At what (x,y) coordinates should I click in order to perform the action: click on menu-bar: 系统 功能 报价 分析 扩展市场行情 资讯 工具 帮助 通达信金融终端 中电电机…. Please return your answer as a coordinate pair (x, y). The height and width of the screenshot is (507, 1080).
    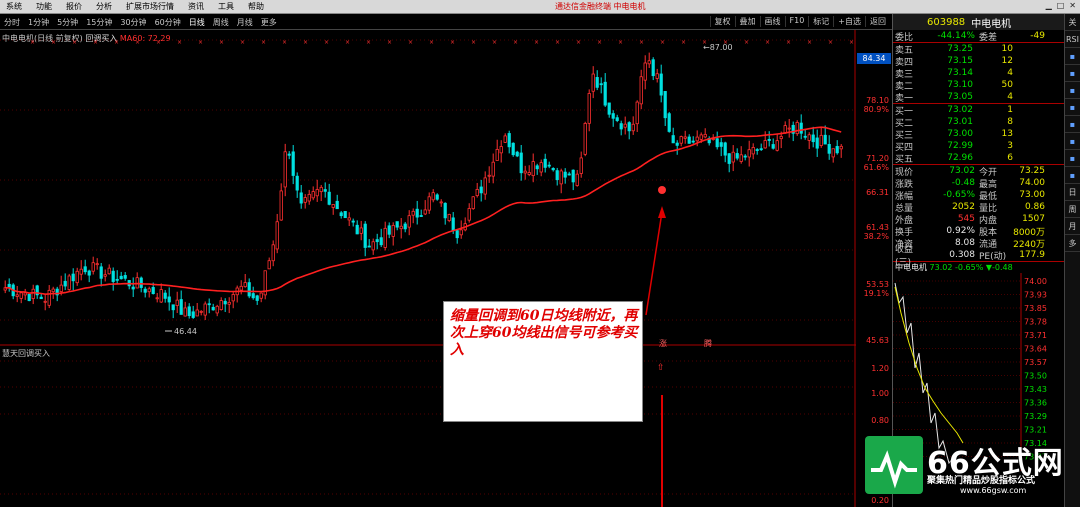
    Looking at the image, I should click on (540, 7).